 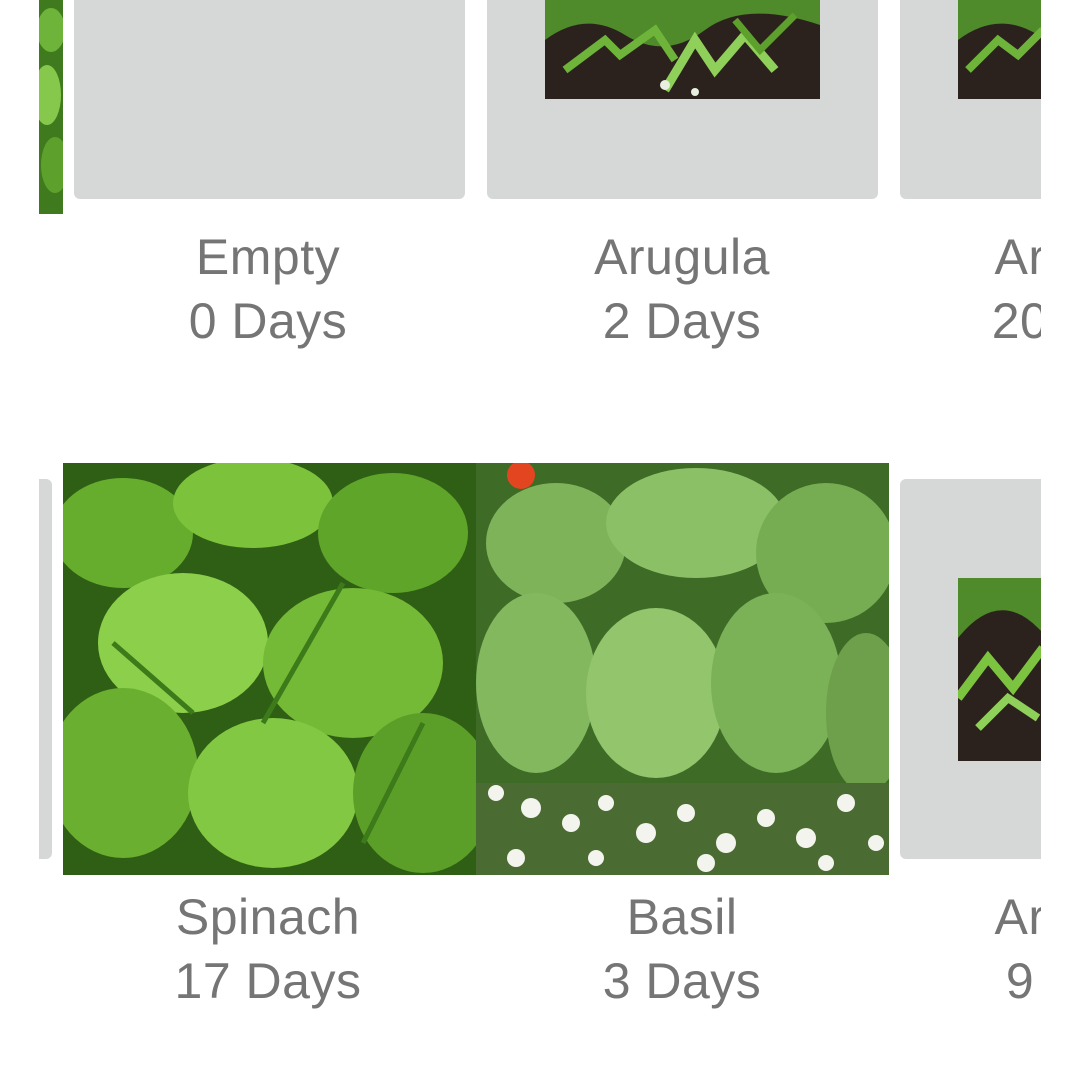 I want to click on plant-card-partial-bottom, so click(x=970, y=669).